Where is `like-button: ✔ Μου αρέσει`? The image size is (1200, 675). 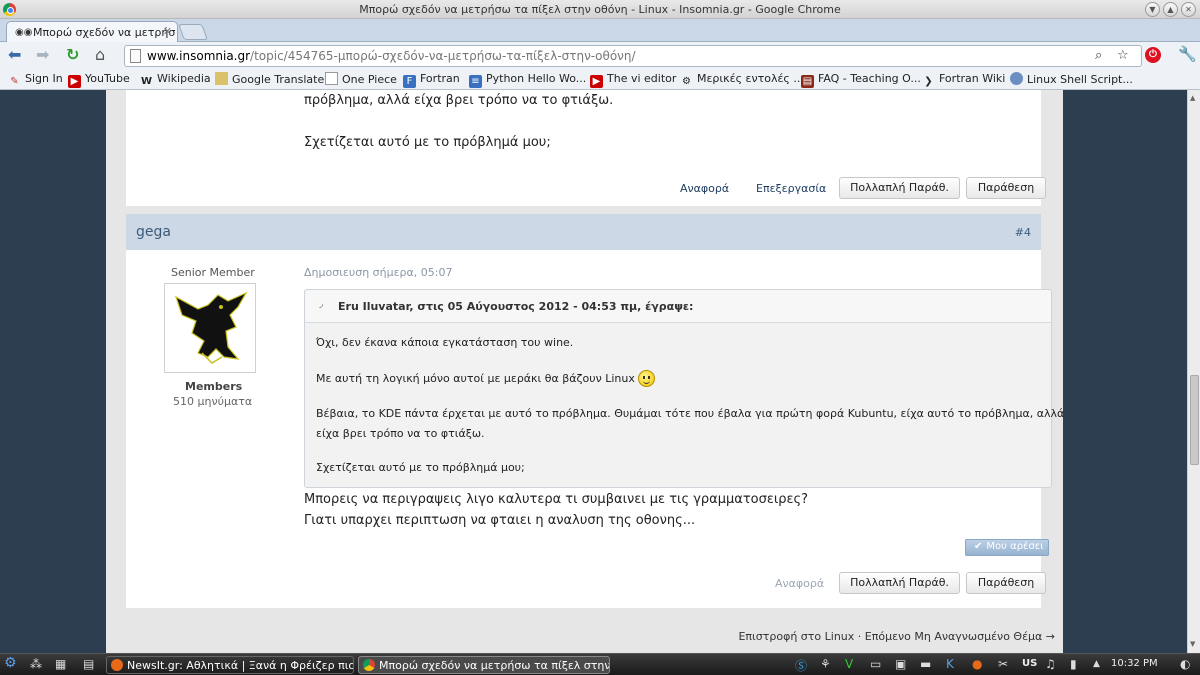
like-button: ✔ Μου αρέσει is located at coordinates (1007, 547).